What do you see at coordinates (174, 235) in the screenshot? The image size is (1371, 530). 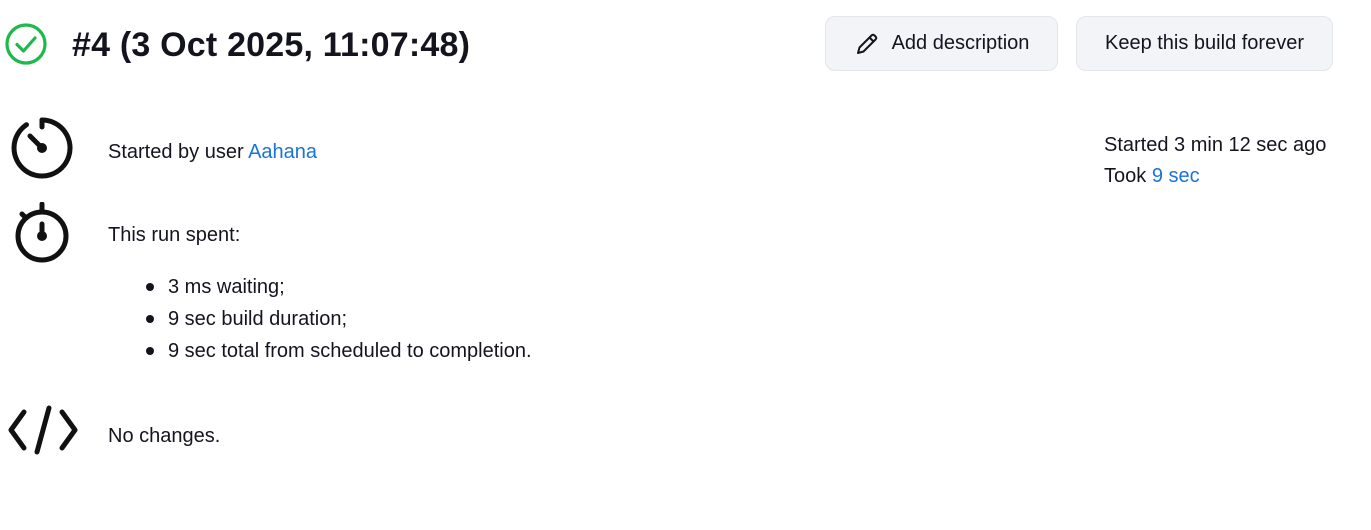 I see `run-spent-heading: This run spent:` at bounding box center [174, 235].